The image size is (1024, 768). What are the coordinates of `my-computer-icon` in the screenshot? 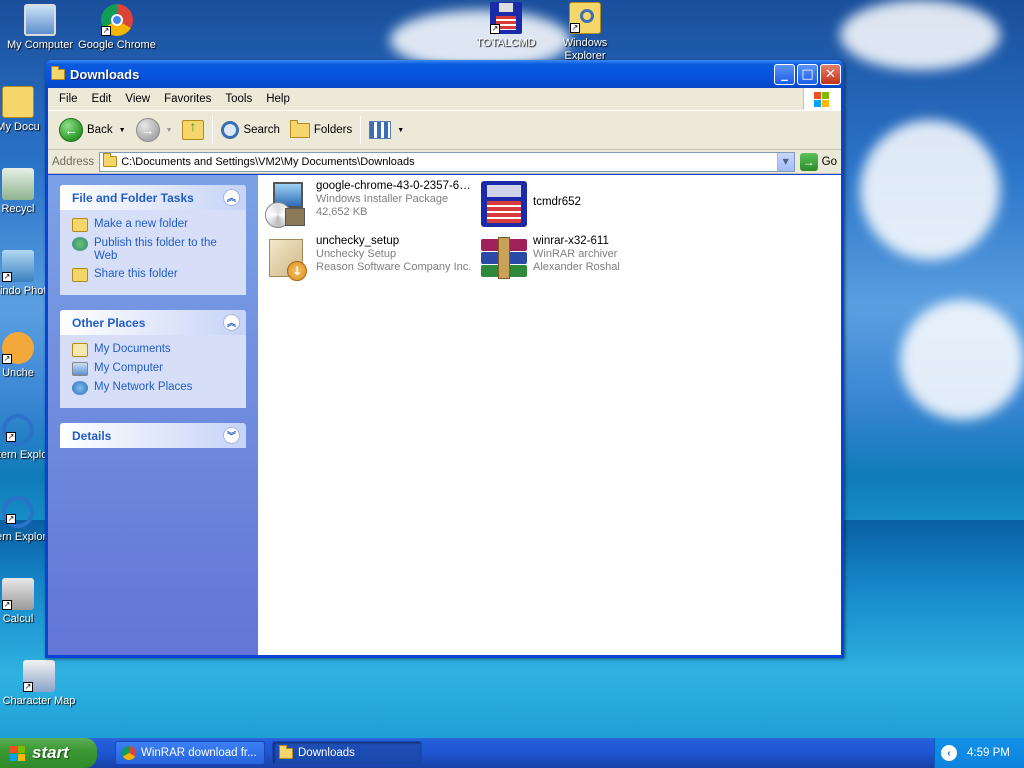 It's located at (80, 369).